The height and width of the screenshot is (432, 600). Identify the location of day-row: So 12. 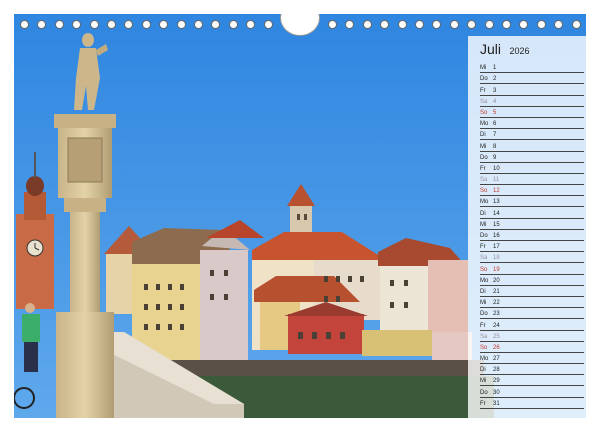
(532, 191).